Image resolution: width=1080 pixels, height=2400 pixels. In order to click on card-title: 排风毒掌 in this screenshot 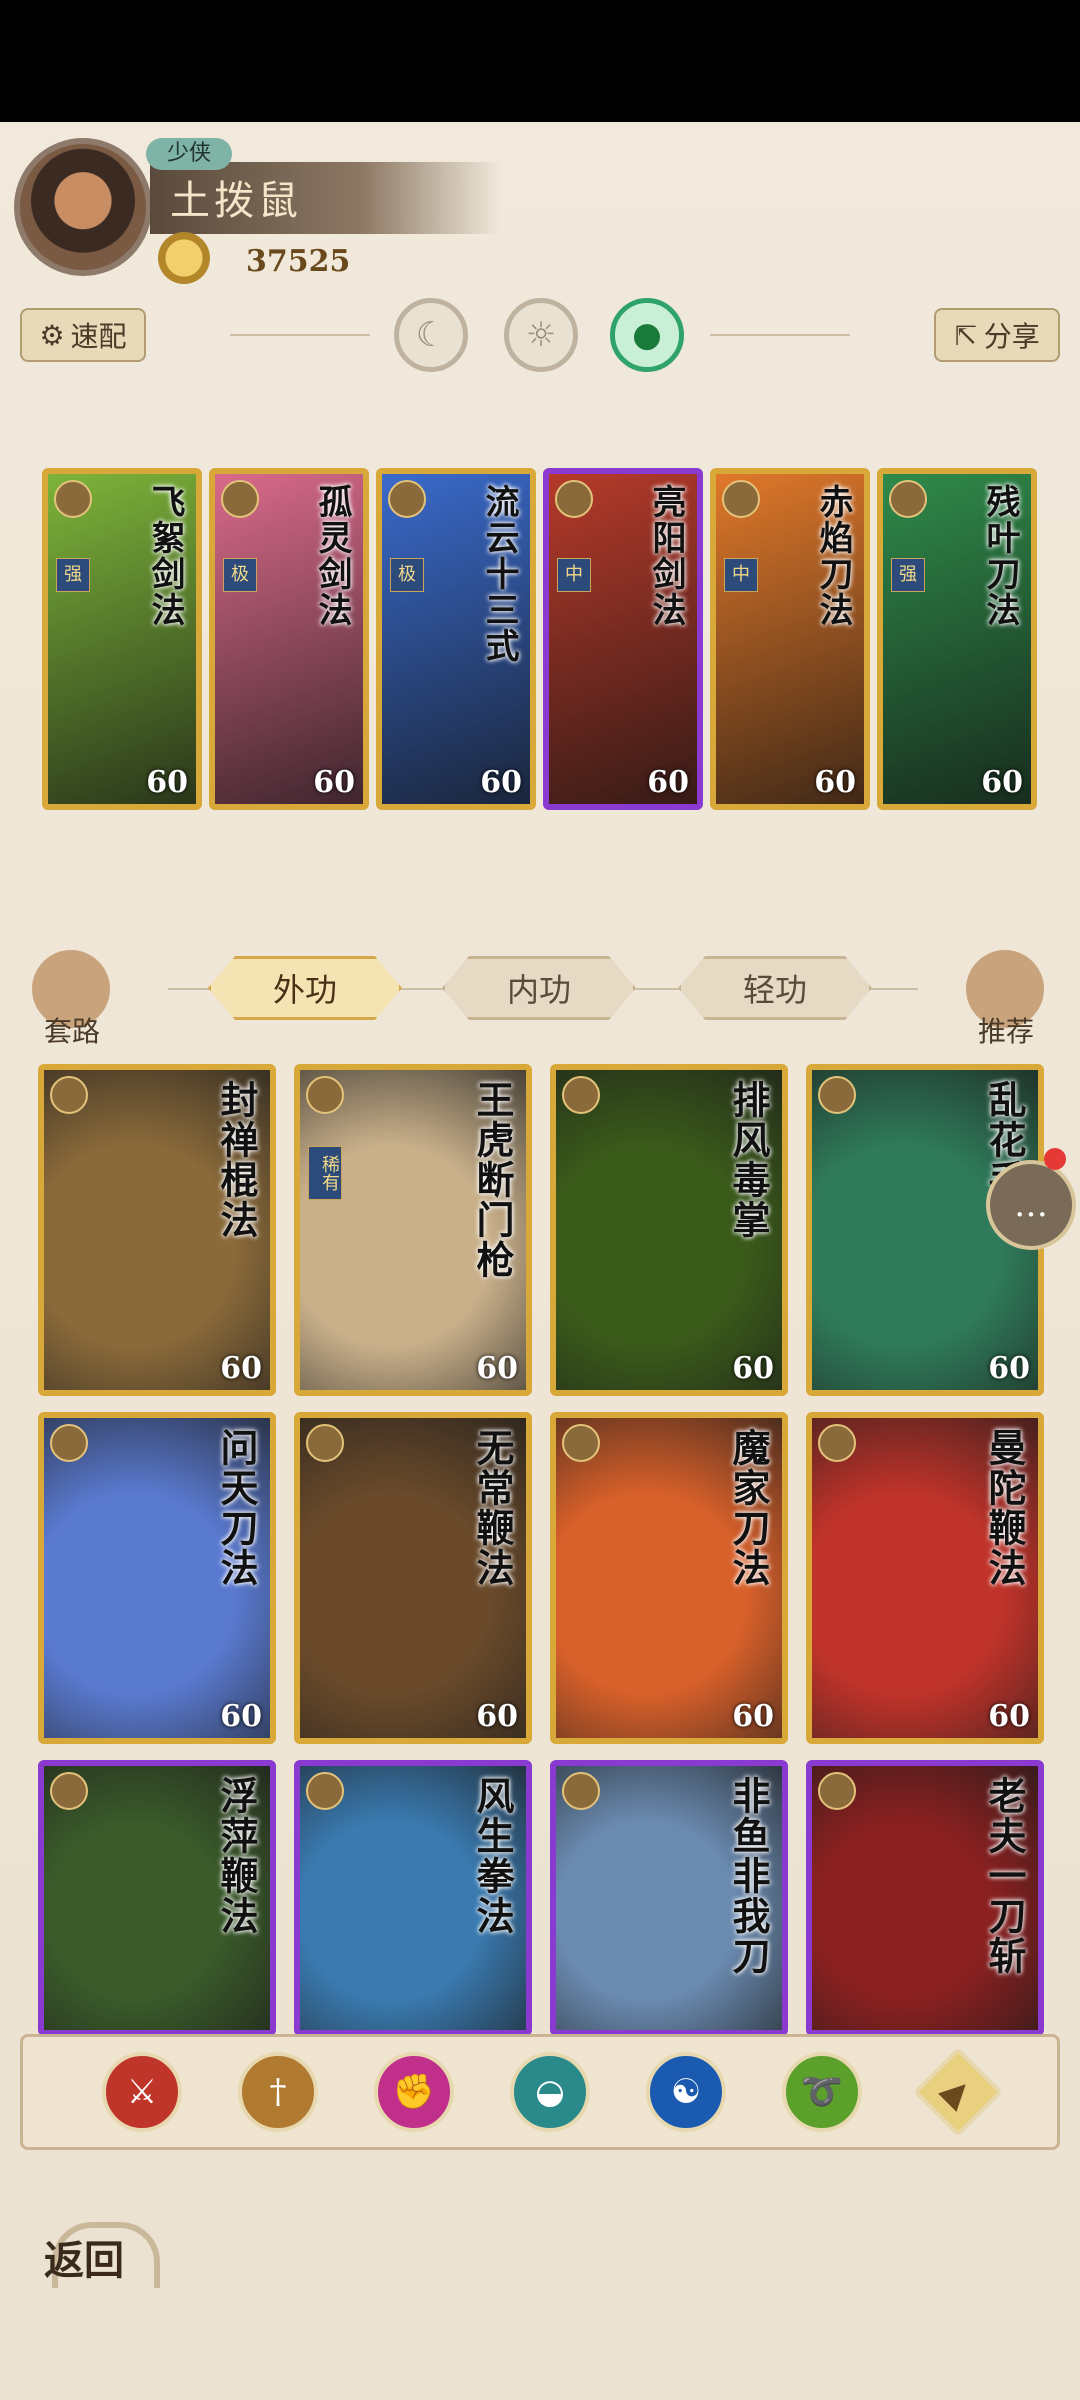, I will do `click(748, 1160)`.